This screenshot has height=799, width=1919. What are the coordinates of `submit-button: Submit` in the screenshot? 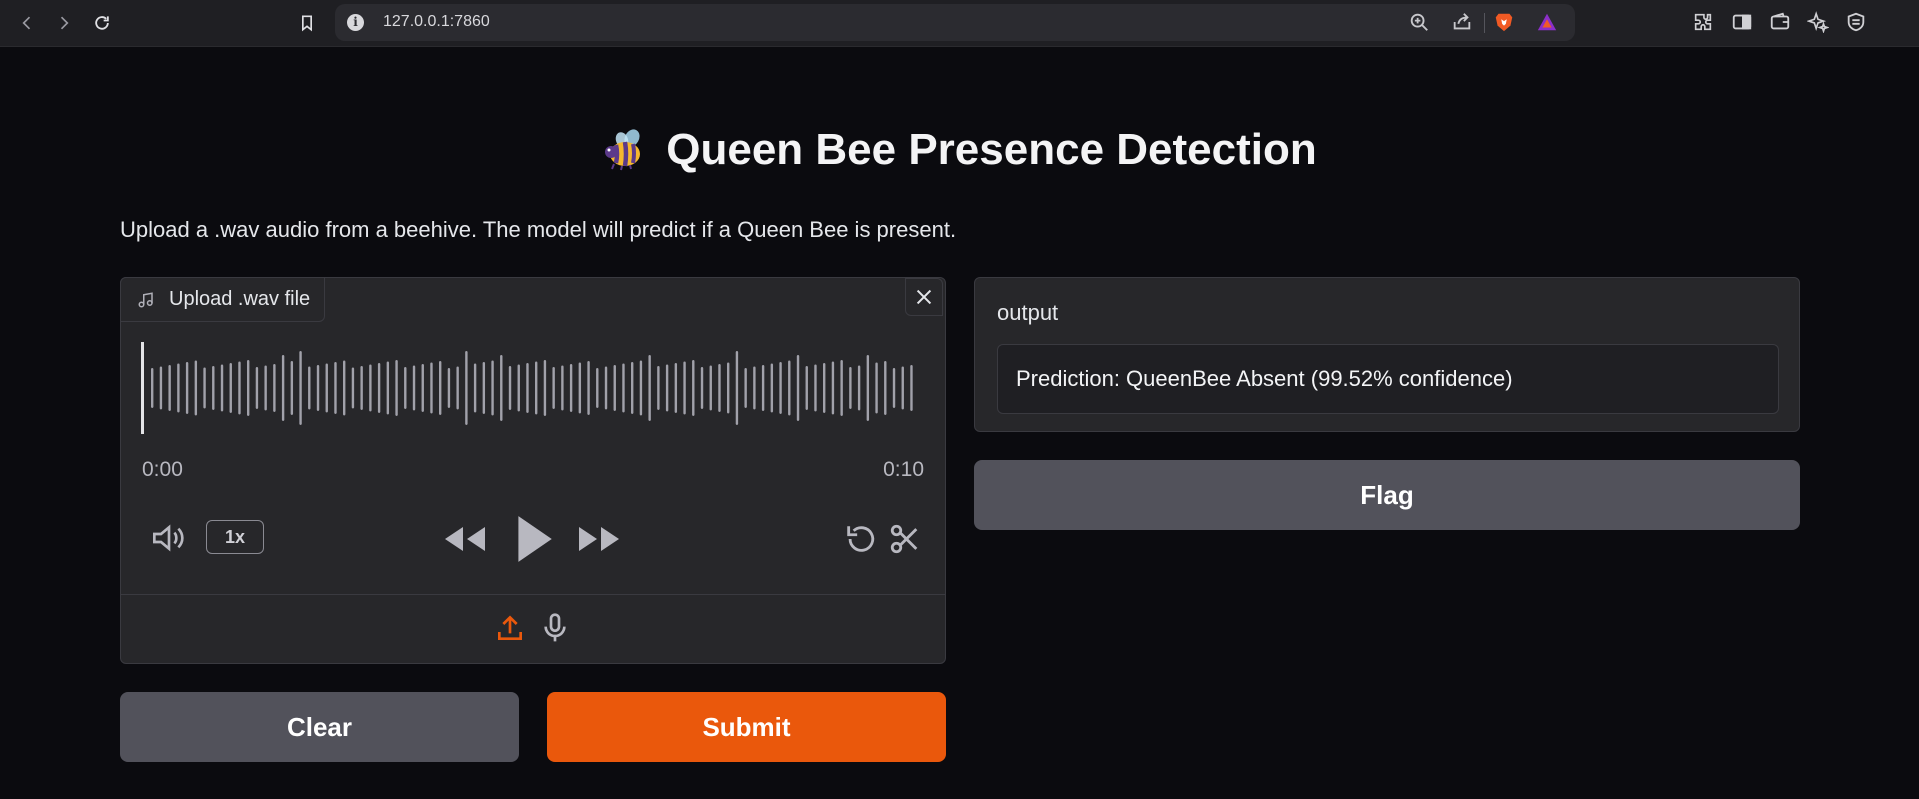 It's located at (746, 727).